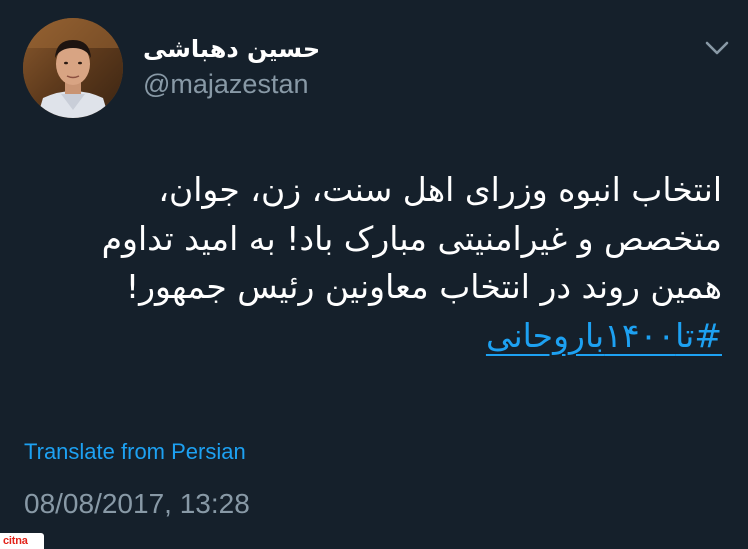 The width and height of the screenshot is (748, 549). Describe the element at coordinates (604, 335) in the screenshot. I see `hashtag-link: #تا۱۴۰۰باروحانی` at that location.